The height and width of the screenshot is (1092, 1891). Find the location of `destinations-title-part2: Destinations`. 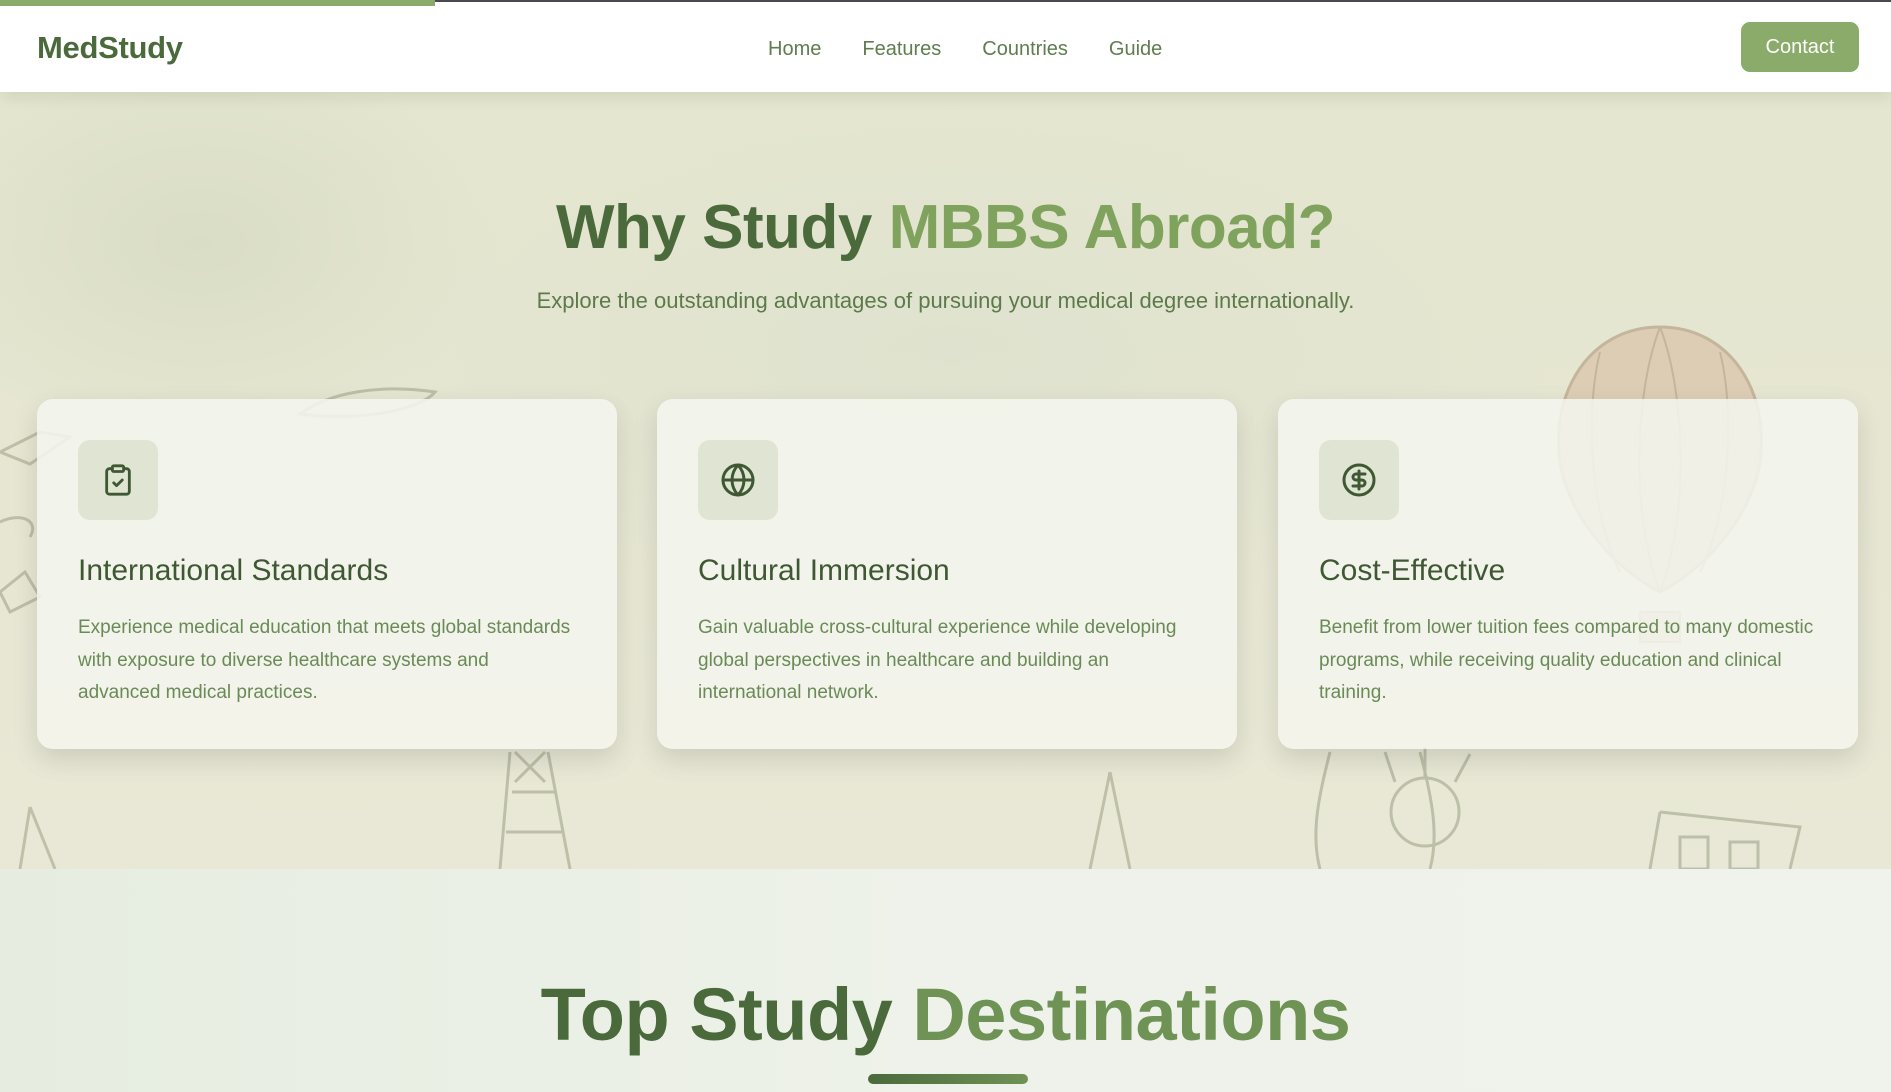

destinations-title-part2: Destinations is located at coordinates (1131, 1014).